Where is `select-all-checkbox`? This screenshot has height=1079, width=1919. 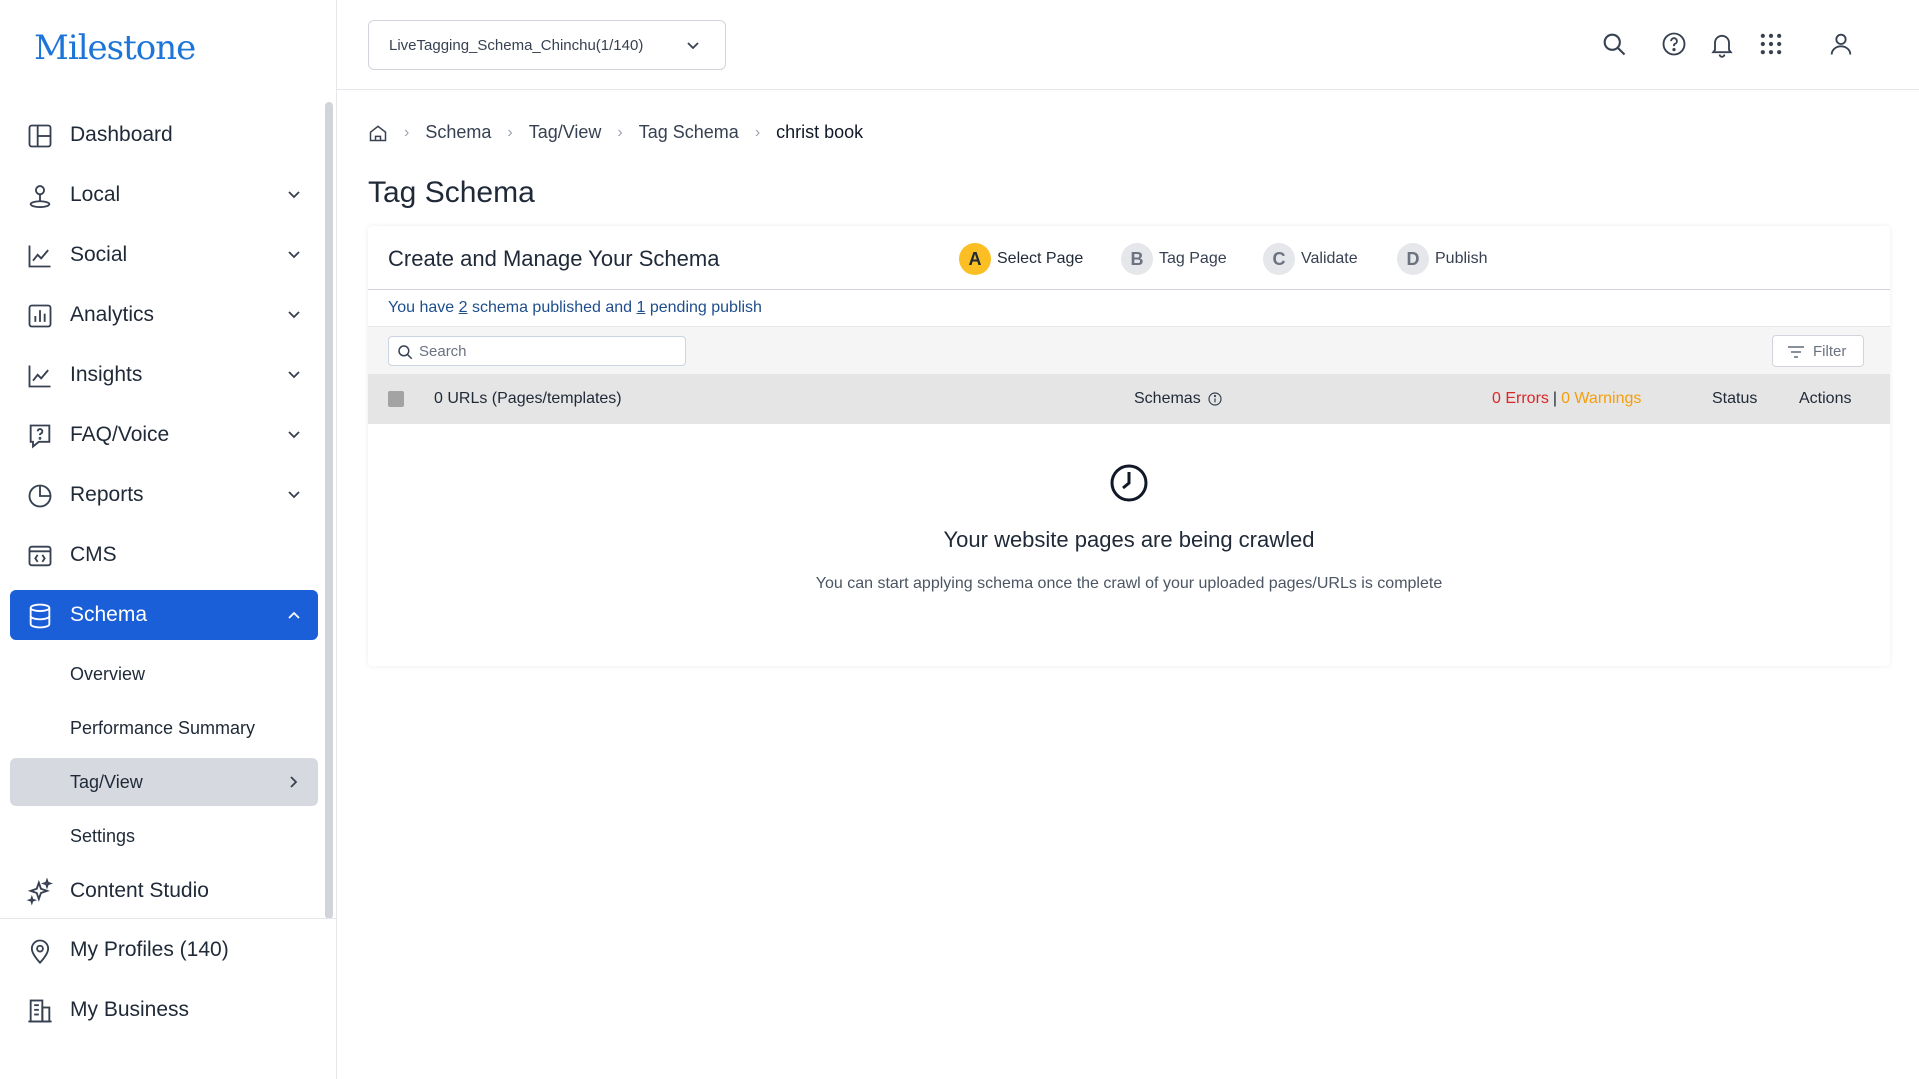 select-all-checkbox is located at coordinates (396, 399).